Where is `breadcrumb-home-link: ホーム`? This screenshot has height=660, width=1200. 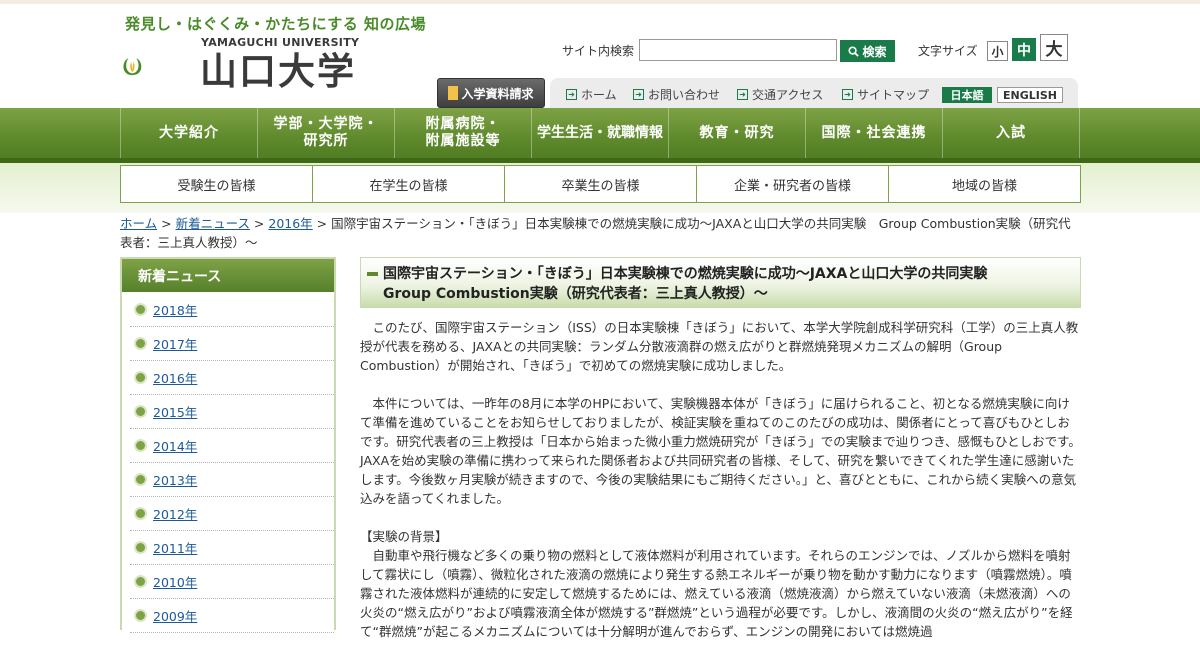
breadcrumb-home-link: ホーム is located at coordinates (138, 223).